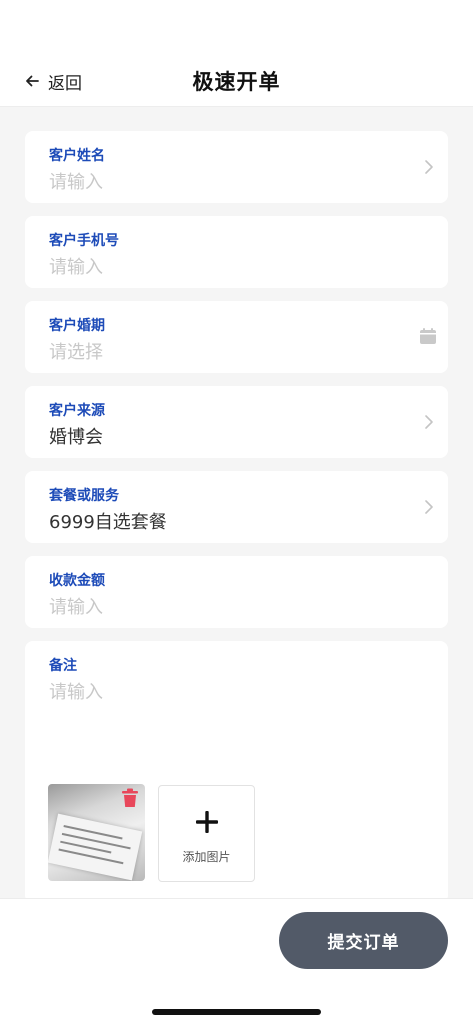 Image resolution: width=473 pixels, height=1025 pixels. What do you see at coordinates (236, 337) in the screenshot?
I see `wedding-date-field: 客户婚期 请选择` at bounding box center [236, 337].